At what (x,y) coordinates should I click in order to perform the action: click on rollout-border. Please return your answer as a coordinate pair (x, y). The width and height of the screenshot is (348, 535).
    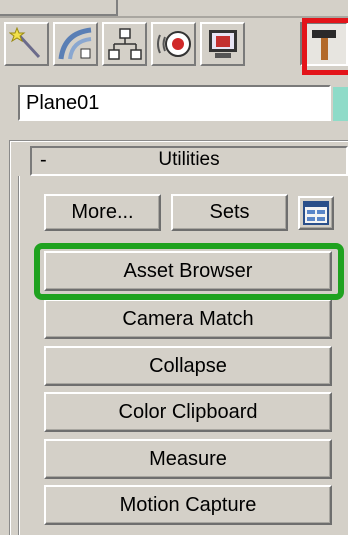
    Looking at the image, I should click on (19, 355).